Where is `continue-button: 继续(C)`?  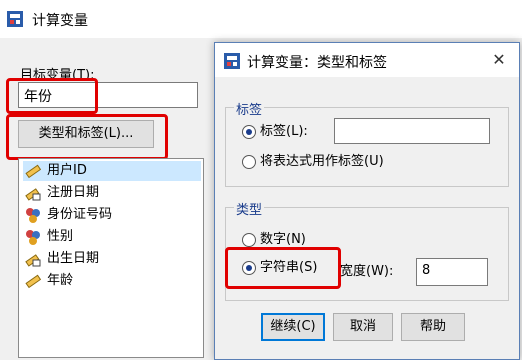 continue-button: 继续(C) is located at coordinates (293, 327).